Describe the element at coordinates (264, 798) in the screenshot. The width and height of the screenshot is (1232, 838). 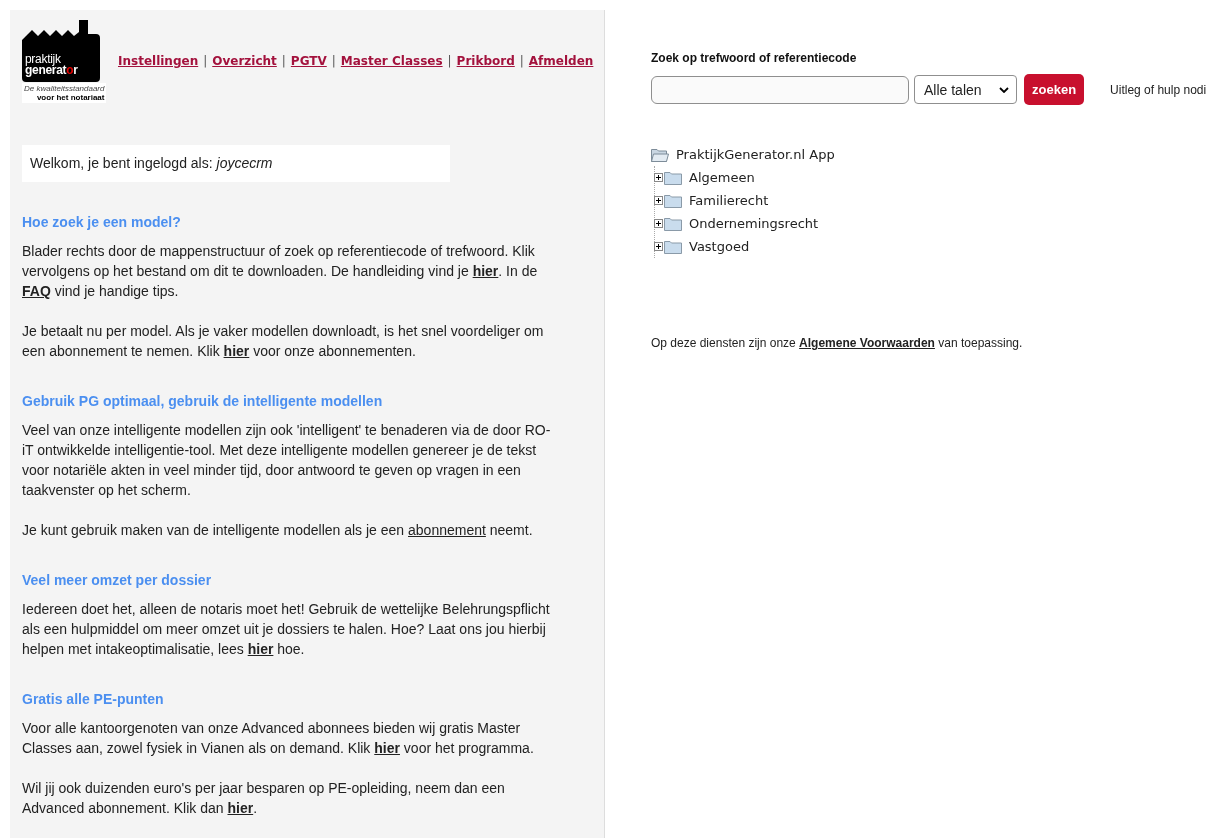
I see `paragraph: Wil jij ook duizenden euro's per jaar besparen op PE-opleiding, neem dan een Advanced abonnement. Klik dan hier.` at that location.